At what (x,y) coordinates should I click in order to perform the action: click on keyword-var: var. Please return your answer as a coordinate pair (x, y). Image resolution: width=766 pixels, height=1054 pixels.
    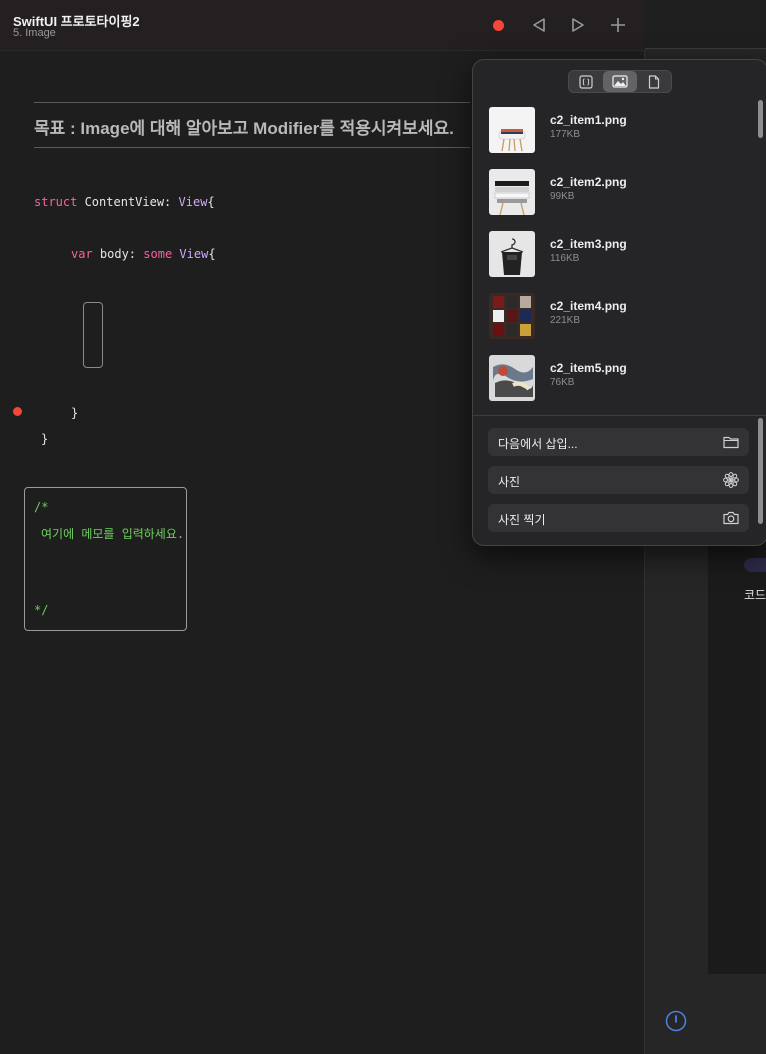
    Looking at the image, I should click on (82, 254).